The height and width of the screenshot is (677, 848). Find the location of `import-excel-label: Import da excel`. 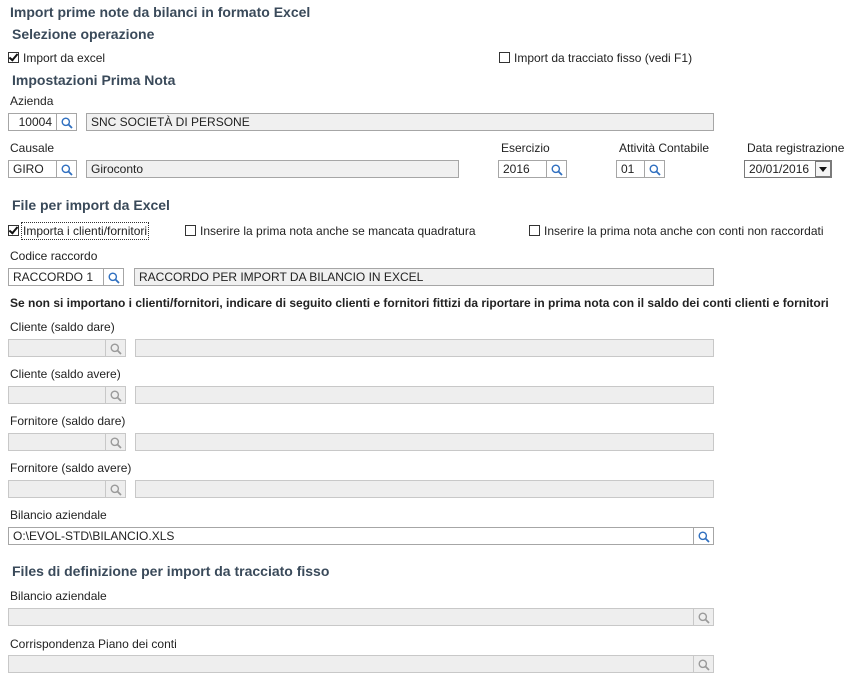

import-excel-label: Import da excel is located at coordinates (64, 57).